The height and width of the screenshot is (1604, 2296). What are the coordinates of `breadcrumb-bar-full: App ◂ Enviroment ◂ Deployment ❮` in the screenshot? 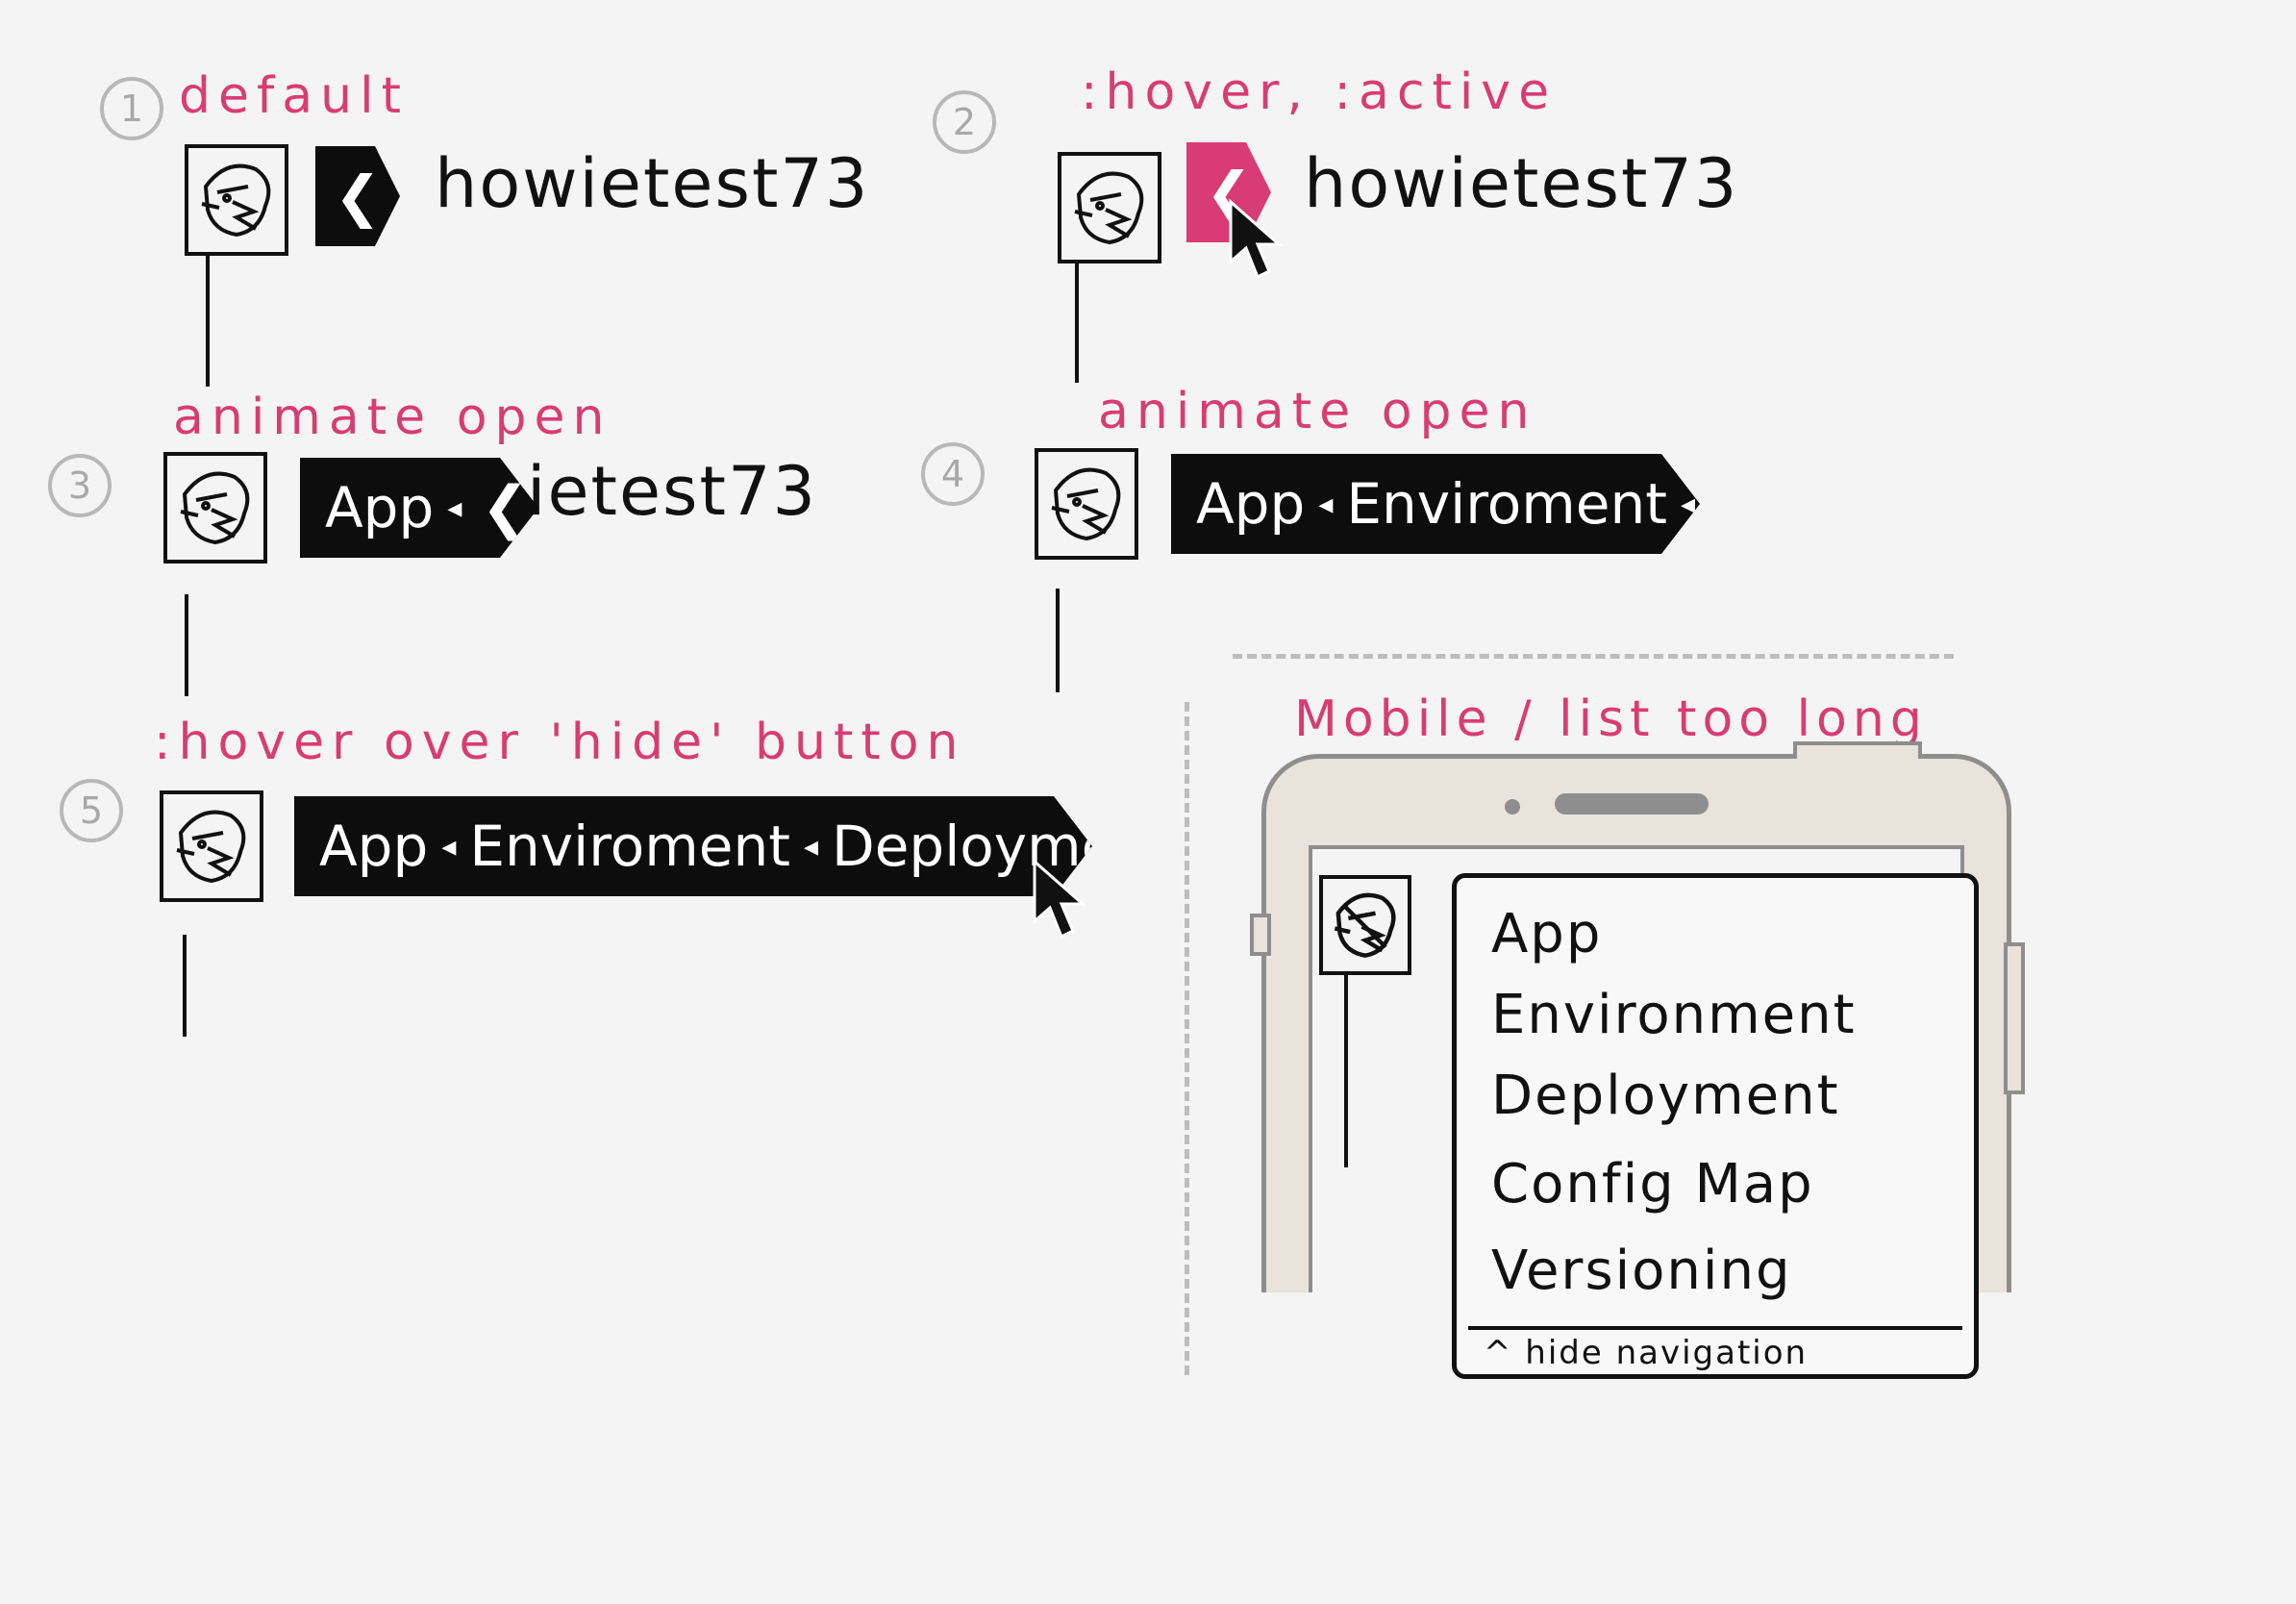 It's located at (693, 846).